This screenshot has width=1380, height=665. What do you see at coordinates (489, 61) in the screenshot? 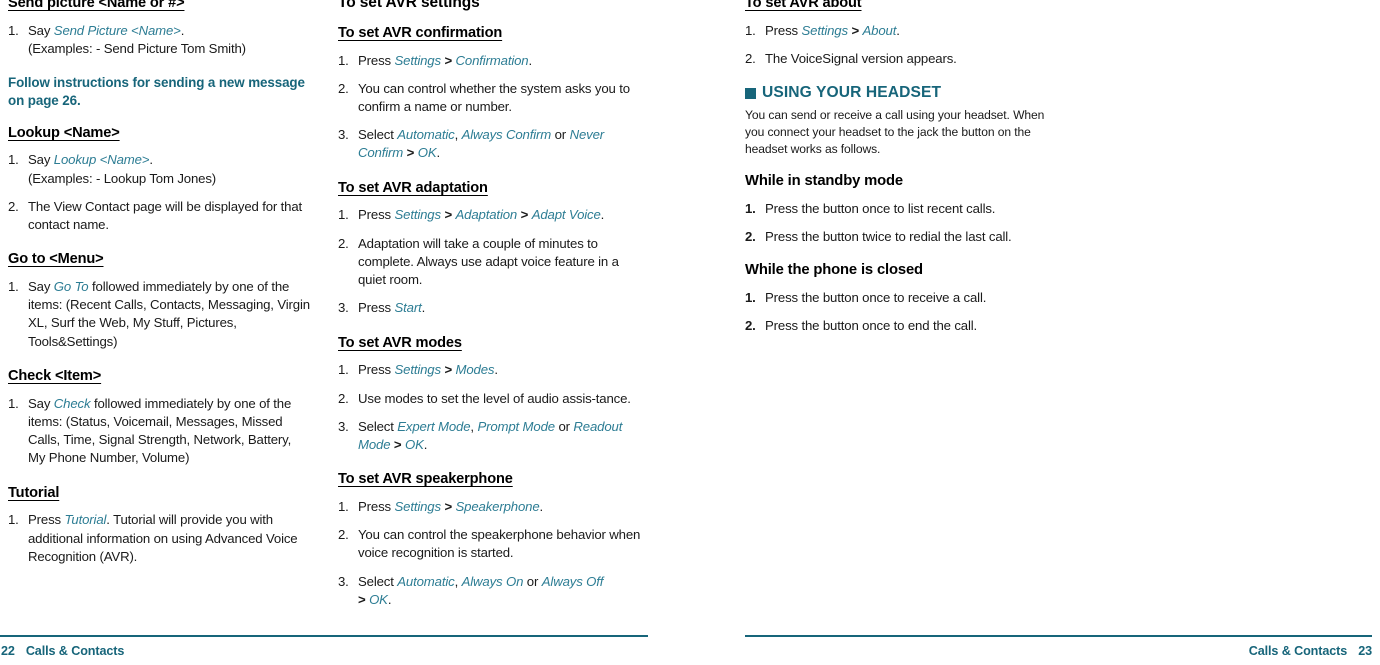
I see `instruction-step: 1. Press Settings > Confirmation.` at bounding box center [489, 61].